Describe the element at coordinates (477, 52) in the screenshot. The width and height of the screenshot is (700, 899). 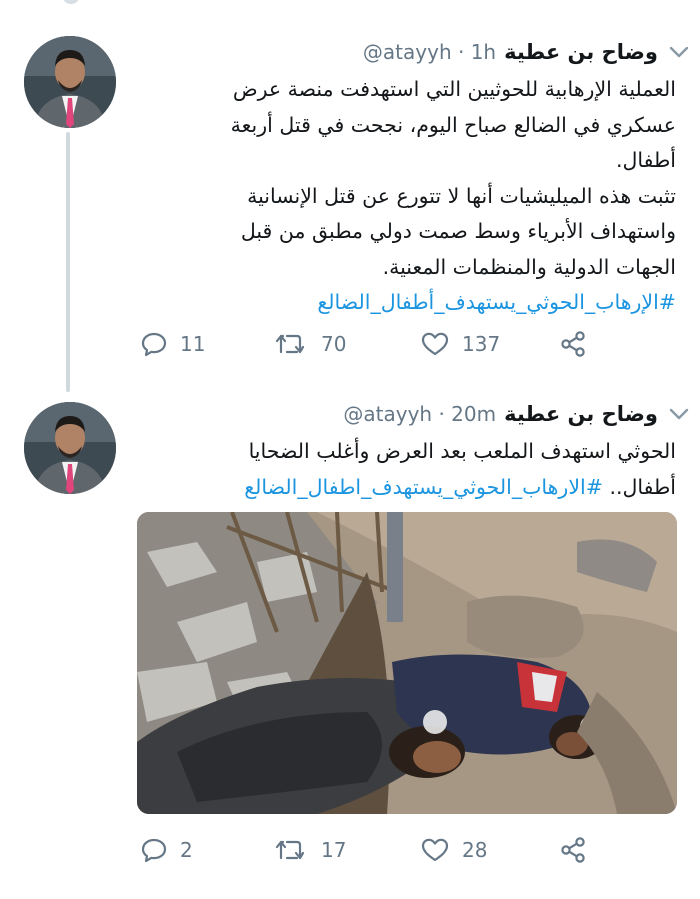
I see `timestamp: · 1h` at that location.